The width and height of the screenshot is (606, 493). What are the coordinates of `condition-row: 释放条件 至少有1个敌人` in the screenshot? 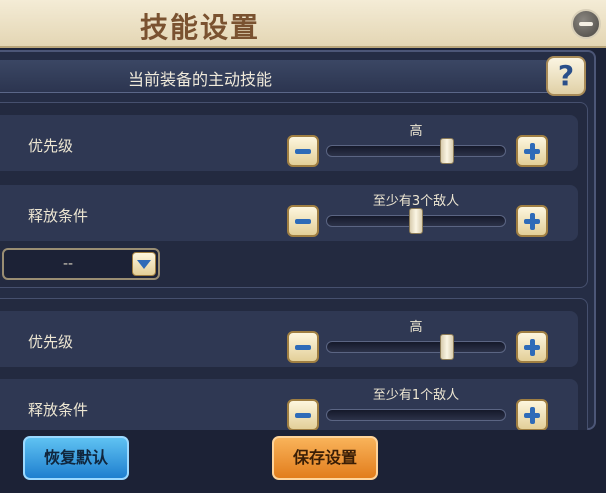 It's located at (289, 405).